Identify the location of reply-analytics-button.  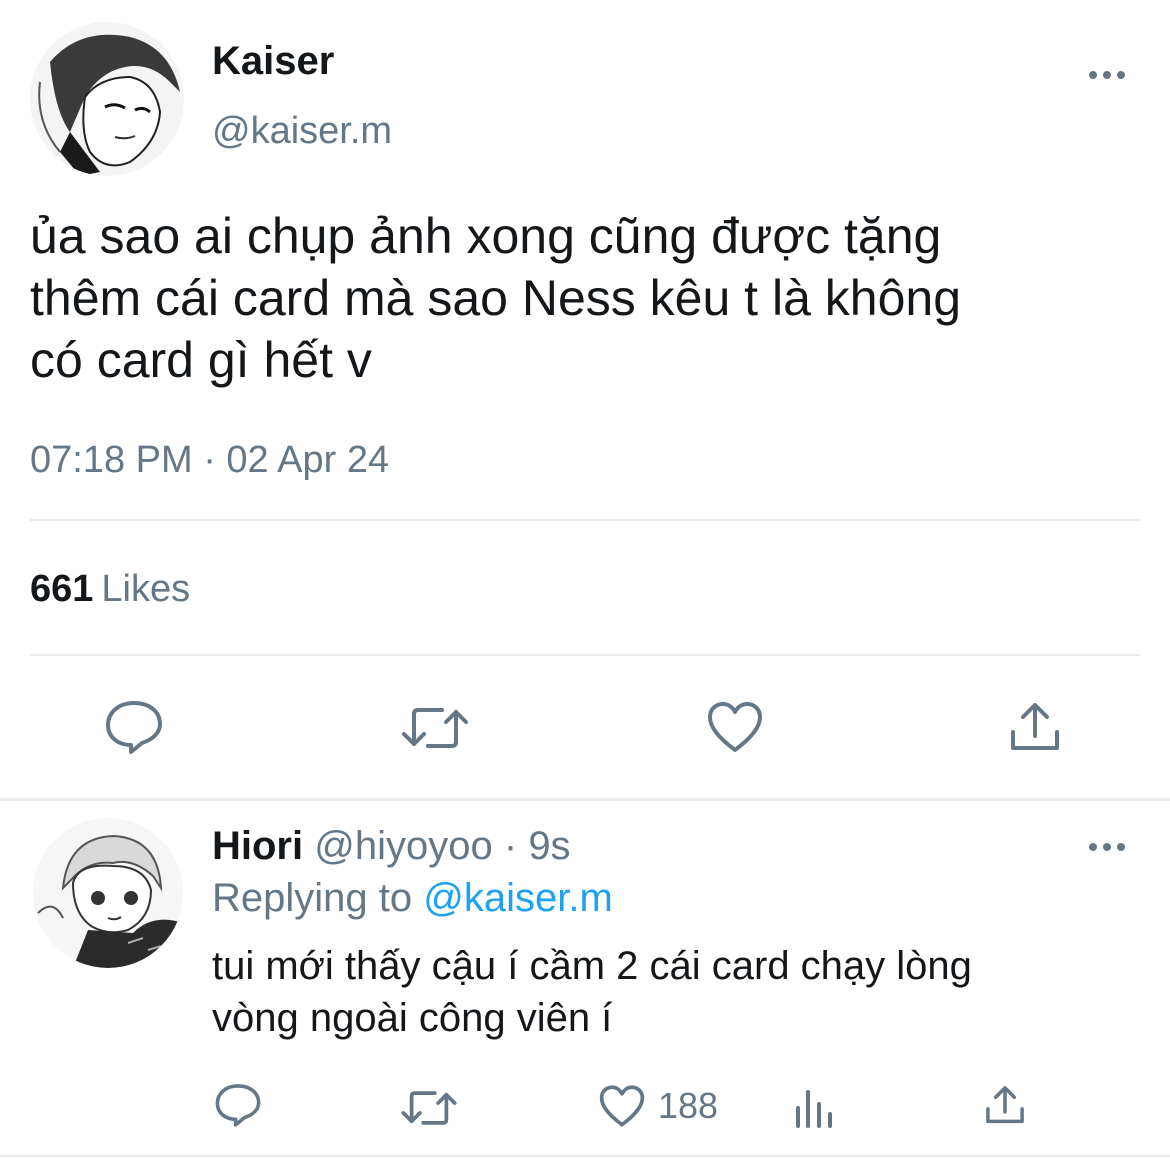
(814, 1107).